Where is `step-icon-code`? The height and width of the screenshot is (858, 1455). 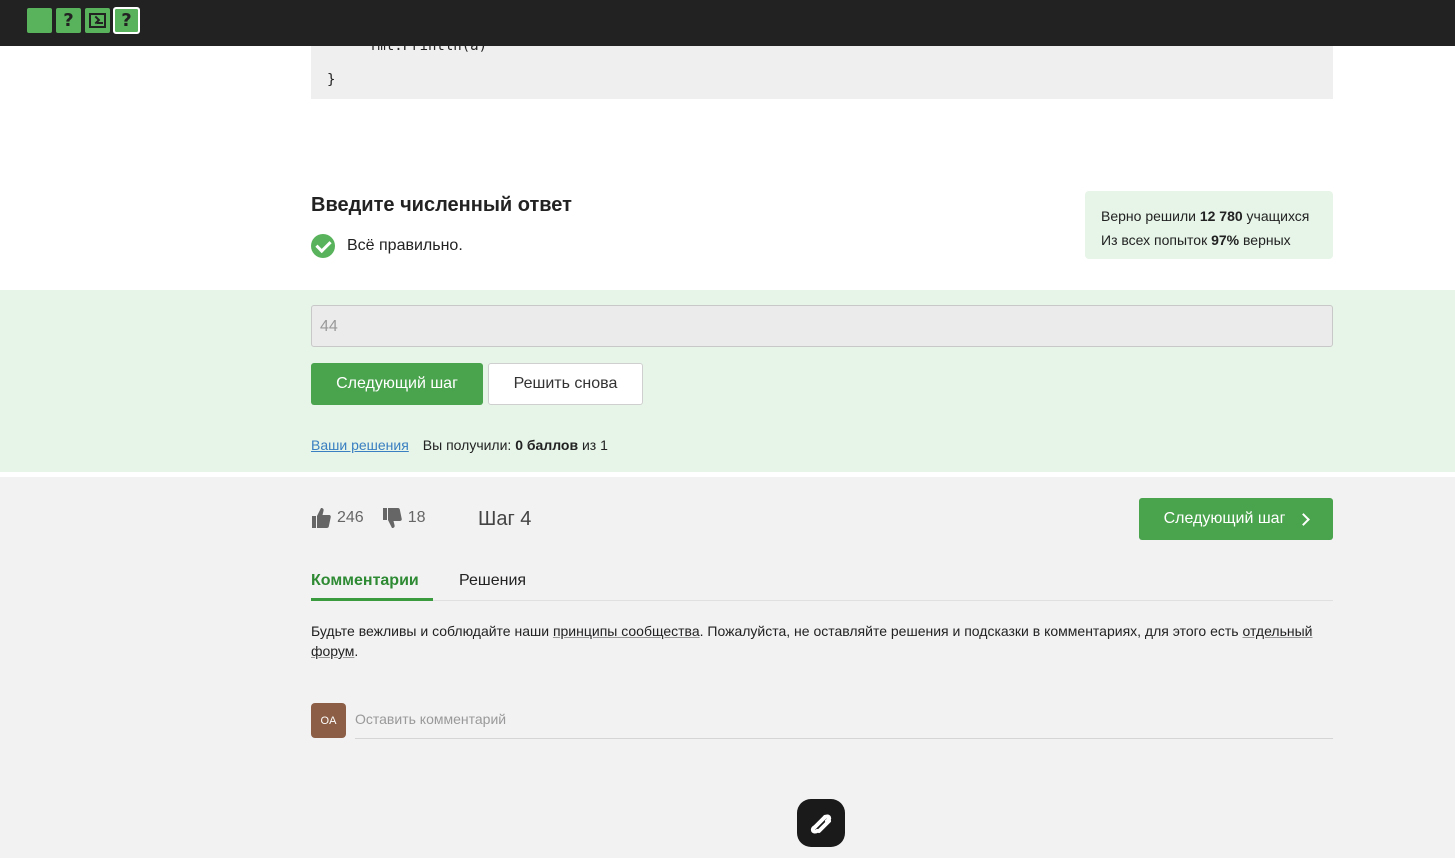
step-icon-code is located at coordinates (97, 20).